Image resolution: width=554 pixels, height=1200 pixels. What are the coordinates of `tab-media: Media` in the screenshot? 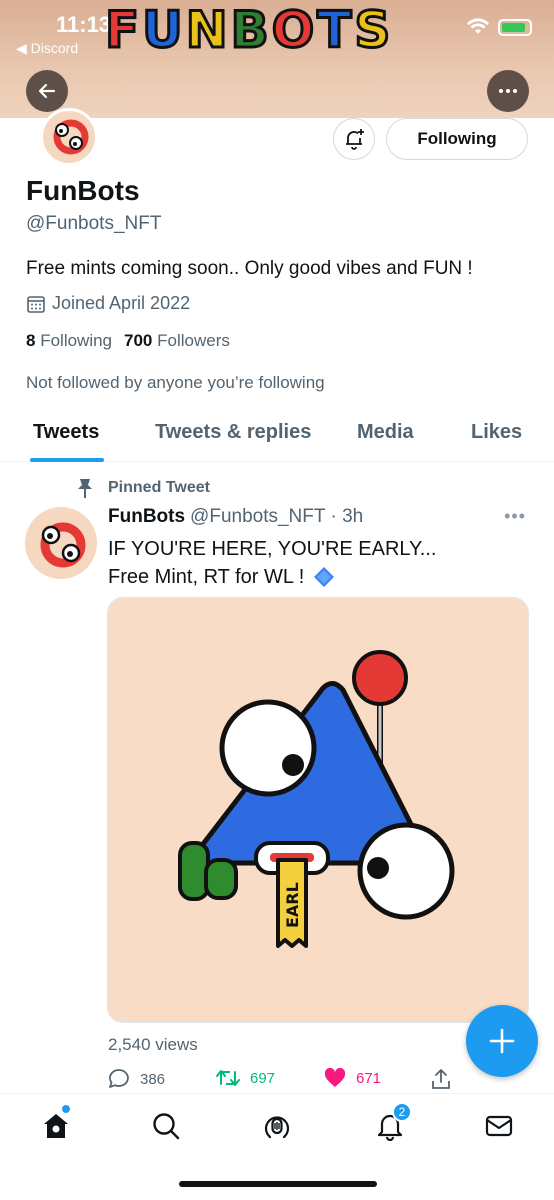 It's located at (385, 432).